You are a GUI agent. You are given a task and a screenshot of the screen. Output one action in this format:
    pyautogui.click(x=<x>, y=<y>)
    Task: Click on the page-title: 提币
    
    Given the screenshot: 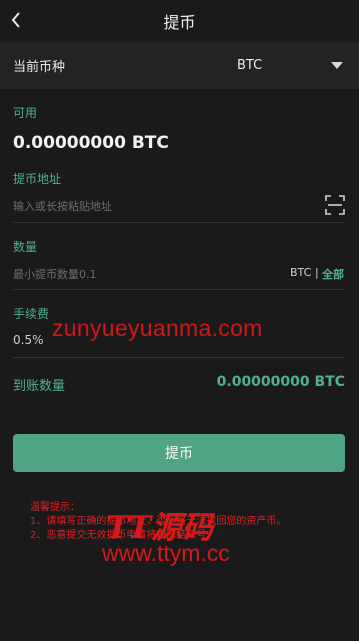 What is the action you would take?
    pyautogui.click(x=179, y=22)
    